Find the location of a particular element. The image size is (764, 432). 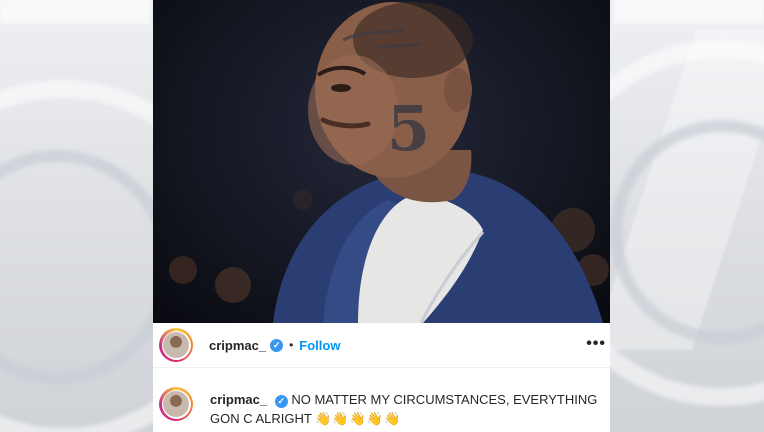

more-options-icon: ••• is located at coordinates (596, 344).